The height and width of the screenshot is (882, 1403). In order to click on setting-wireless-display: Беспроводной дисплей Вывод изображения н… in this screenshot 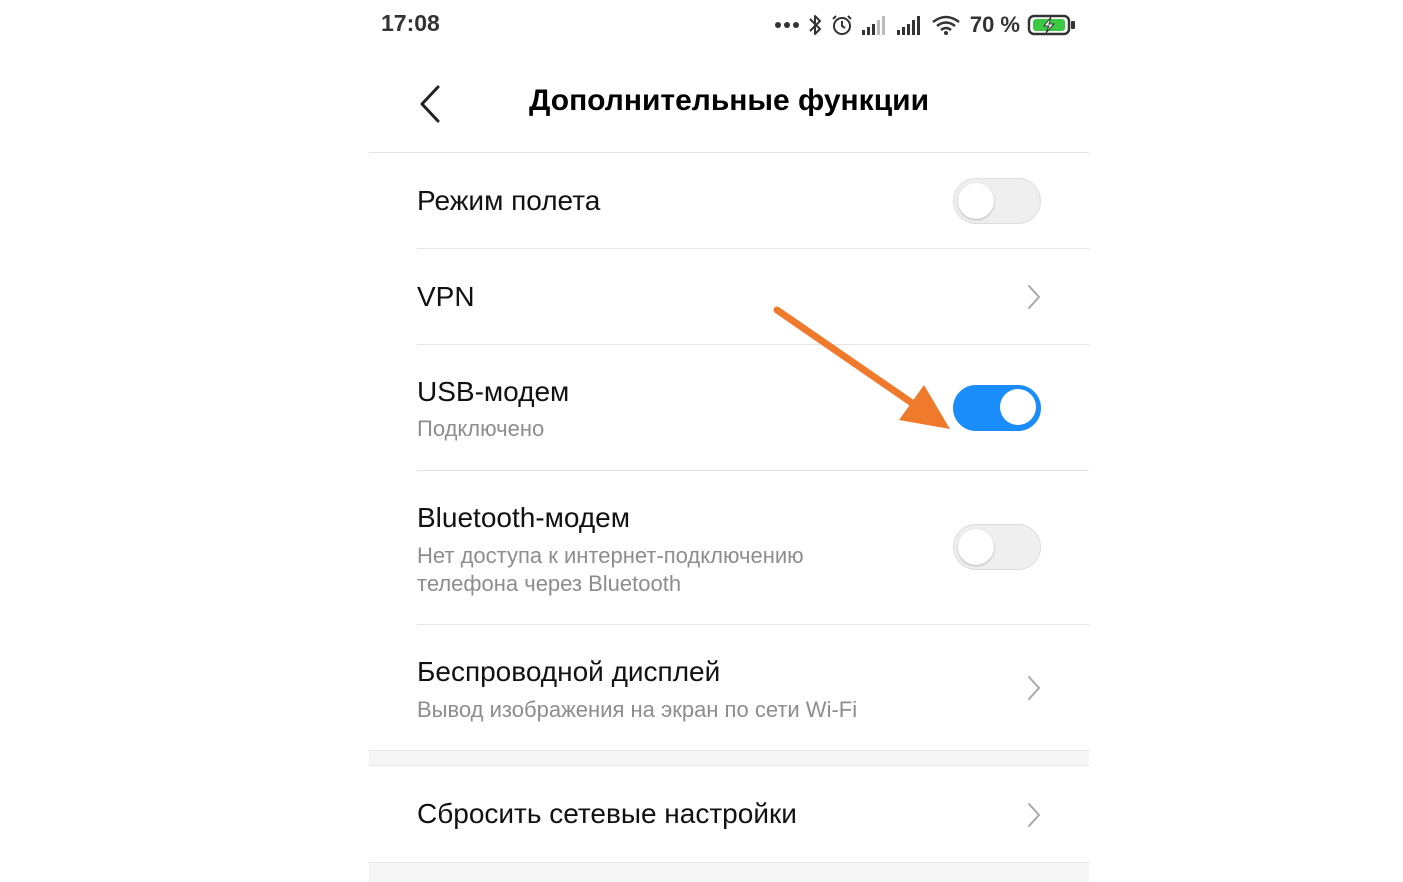, I will do `click(729, 687)`.